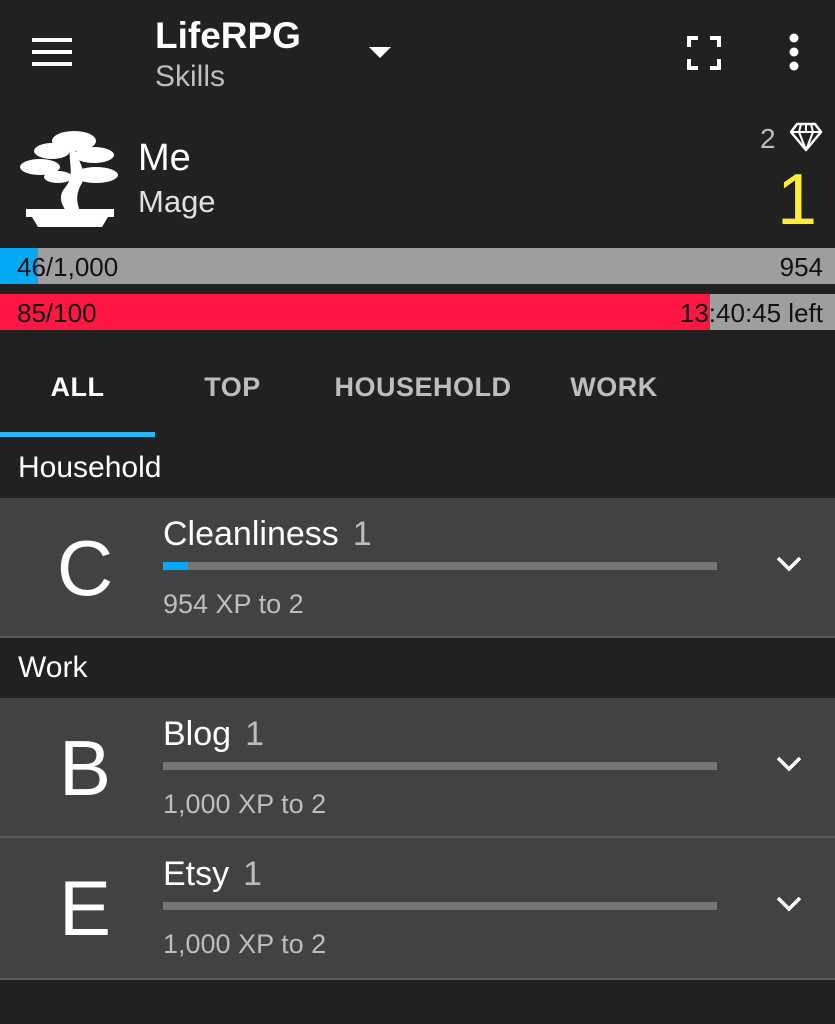 This screenshot has height=1024, width=835. I want to click on more-vert-icon, so click(794, 52).